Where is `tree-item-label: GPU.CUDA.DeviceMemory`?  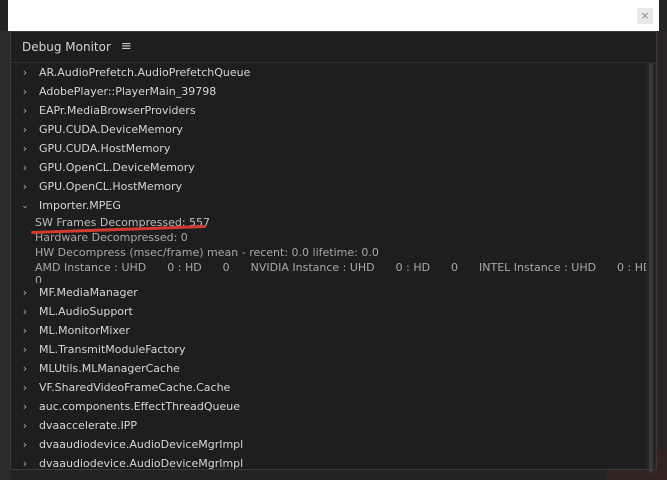 tree-item-label: GPU.CUDA.DeviceMemory is located at coordinates (111, 129).